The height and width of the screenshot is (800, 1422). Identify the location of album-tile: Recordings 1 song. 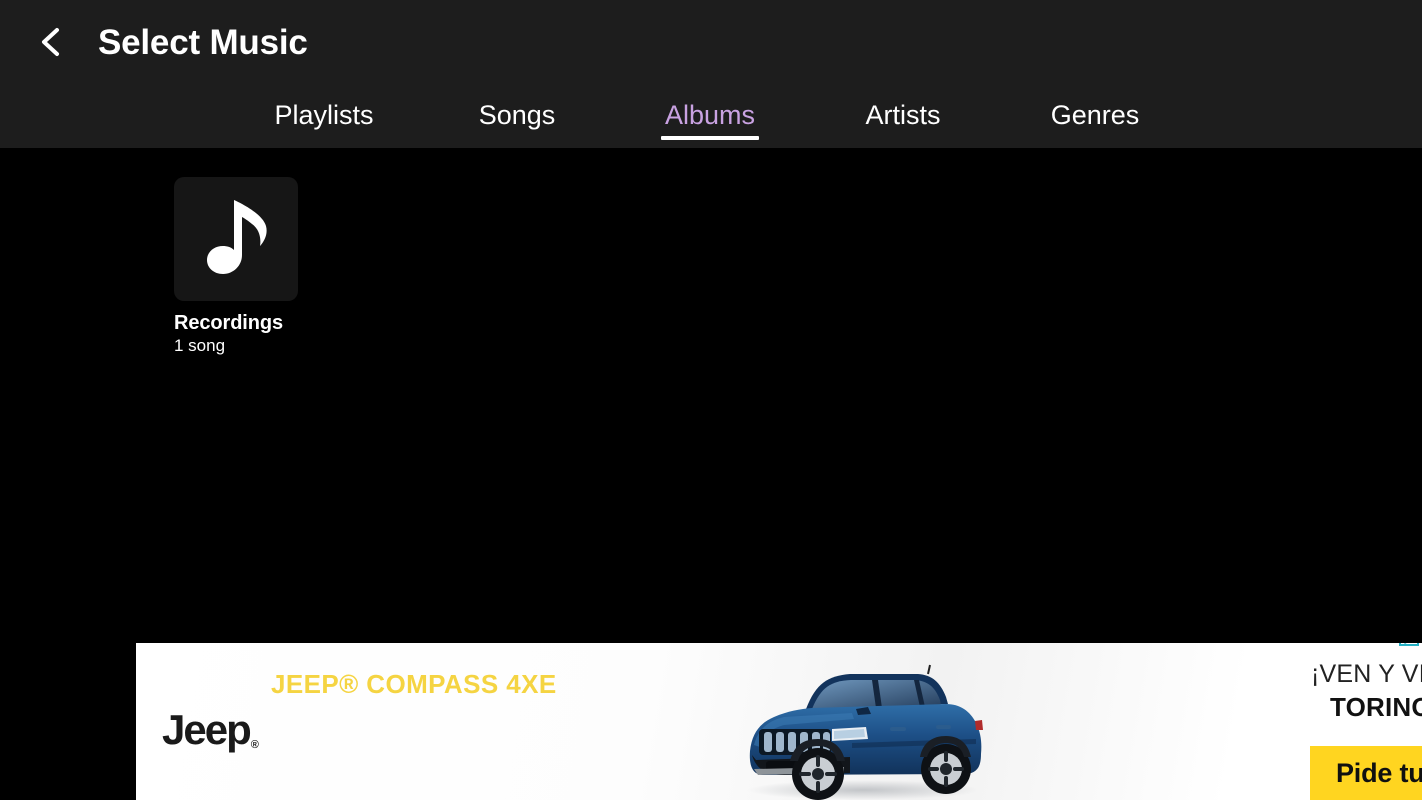
(254, 266).